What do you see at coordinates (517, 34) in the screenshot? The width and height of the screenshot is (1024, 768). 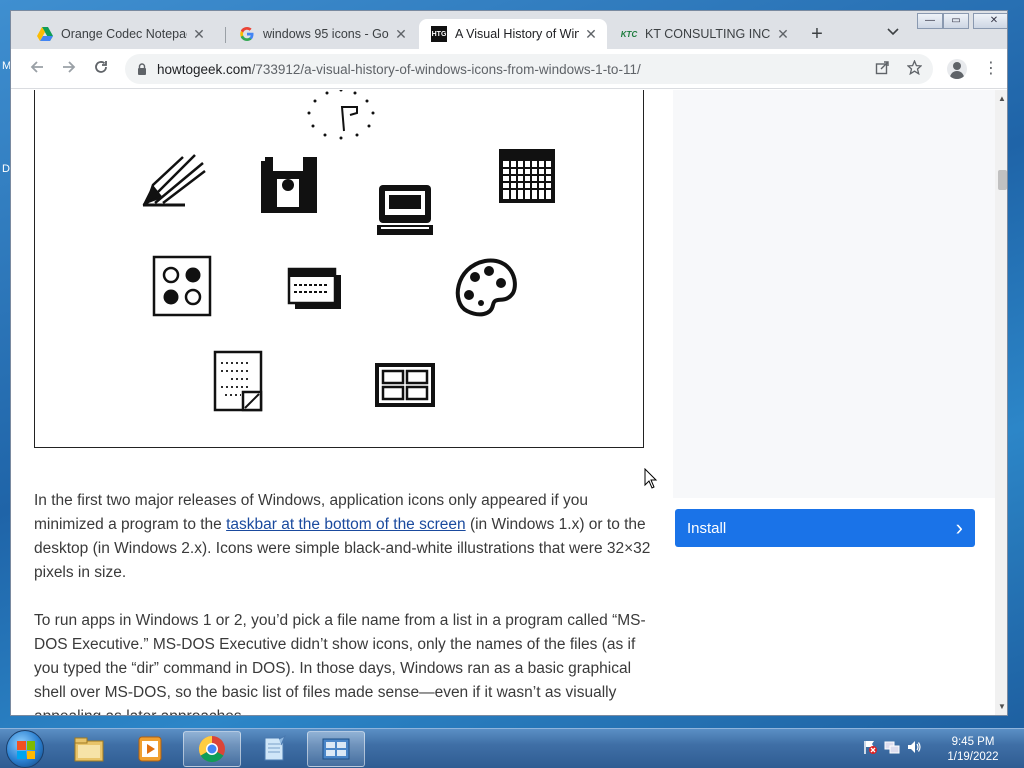 I see `tab-title: A Visual History of Wind` at bounding box center [517, 34].